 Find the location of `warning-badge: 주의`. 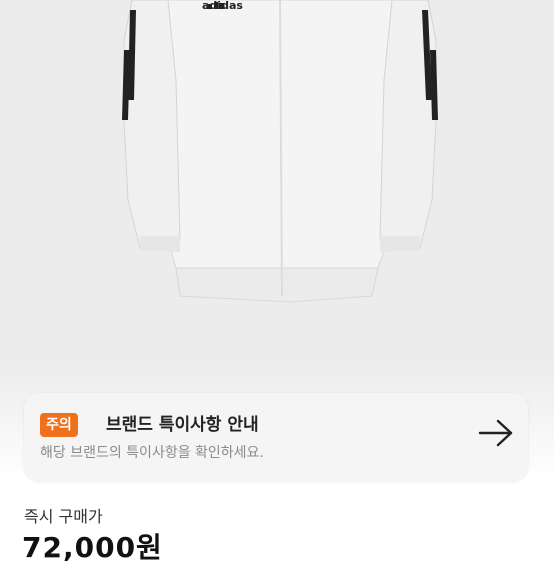

warning-badge: 주의 is located at coordinates (59, 425).